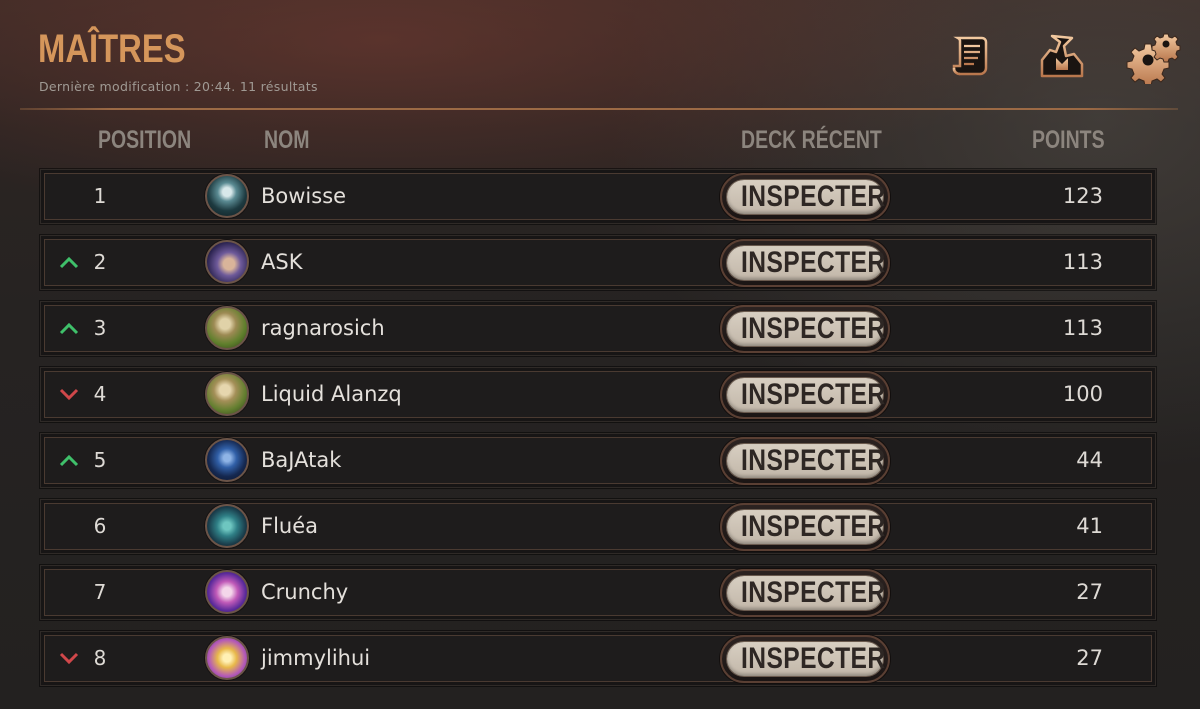 The image size is (1200, 709). What do you see at coordinates (112, 49) in the screenshot?
I see `page-title: MAÎTRES` at bounding box center [112, 49].